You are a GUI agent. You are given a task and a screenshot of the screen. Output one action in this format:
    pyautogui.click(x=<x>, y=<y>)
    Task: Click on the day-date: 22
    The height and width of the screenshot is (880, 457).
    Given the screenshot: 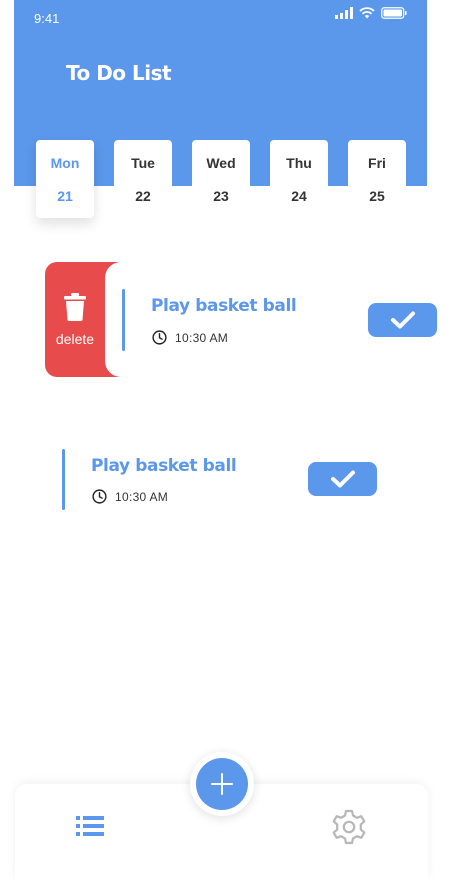 What is the action you would take?
    pyautogui.click(x=143, y=196)
    